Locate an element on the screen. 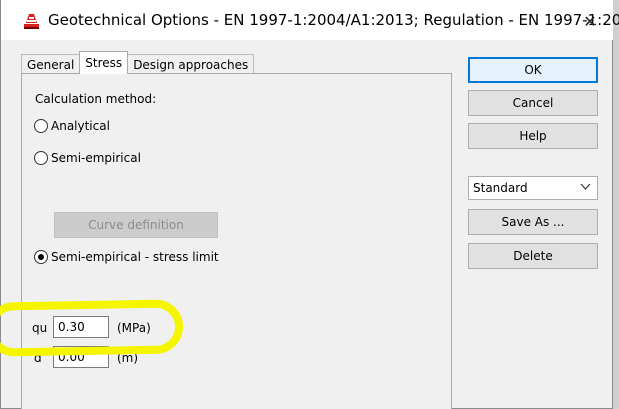  radio-label: Analytical is located at coordinates (80, 126).